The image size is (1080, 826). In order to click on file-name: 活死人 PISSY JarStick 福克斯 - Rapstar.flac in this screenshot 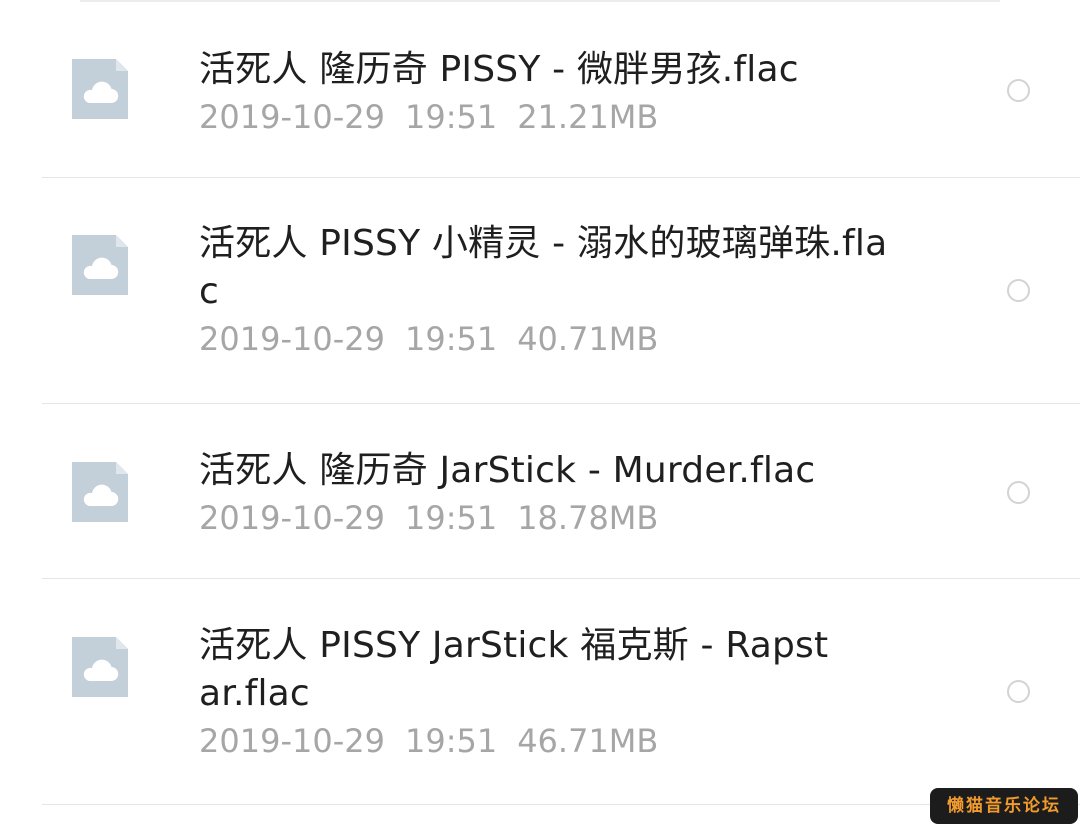, I will do `click(514, 669)`.